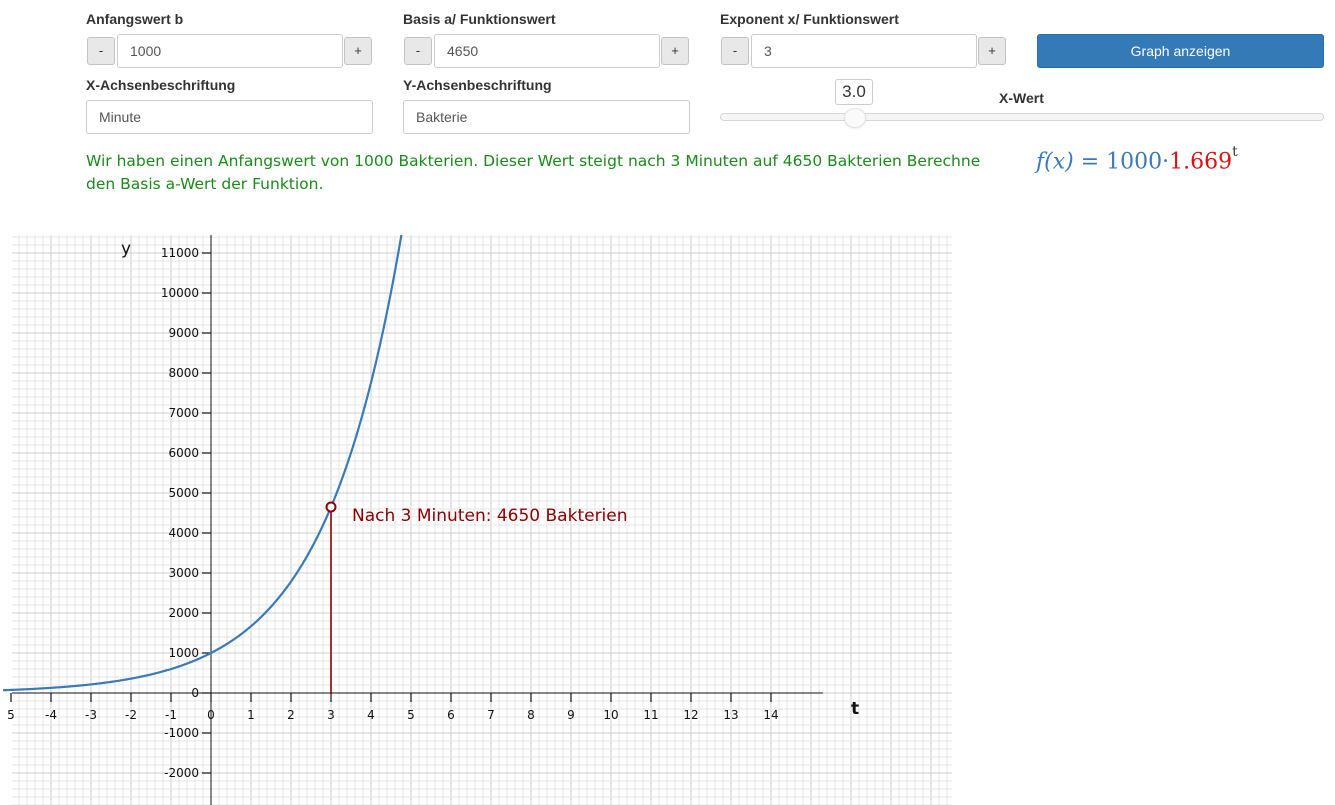 This screenshot has width=1335, height=805. I want to click on x-tick-label: 2, so click(291, 715).